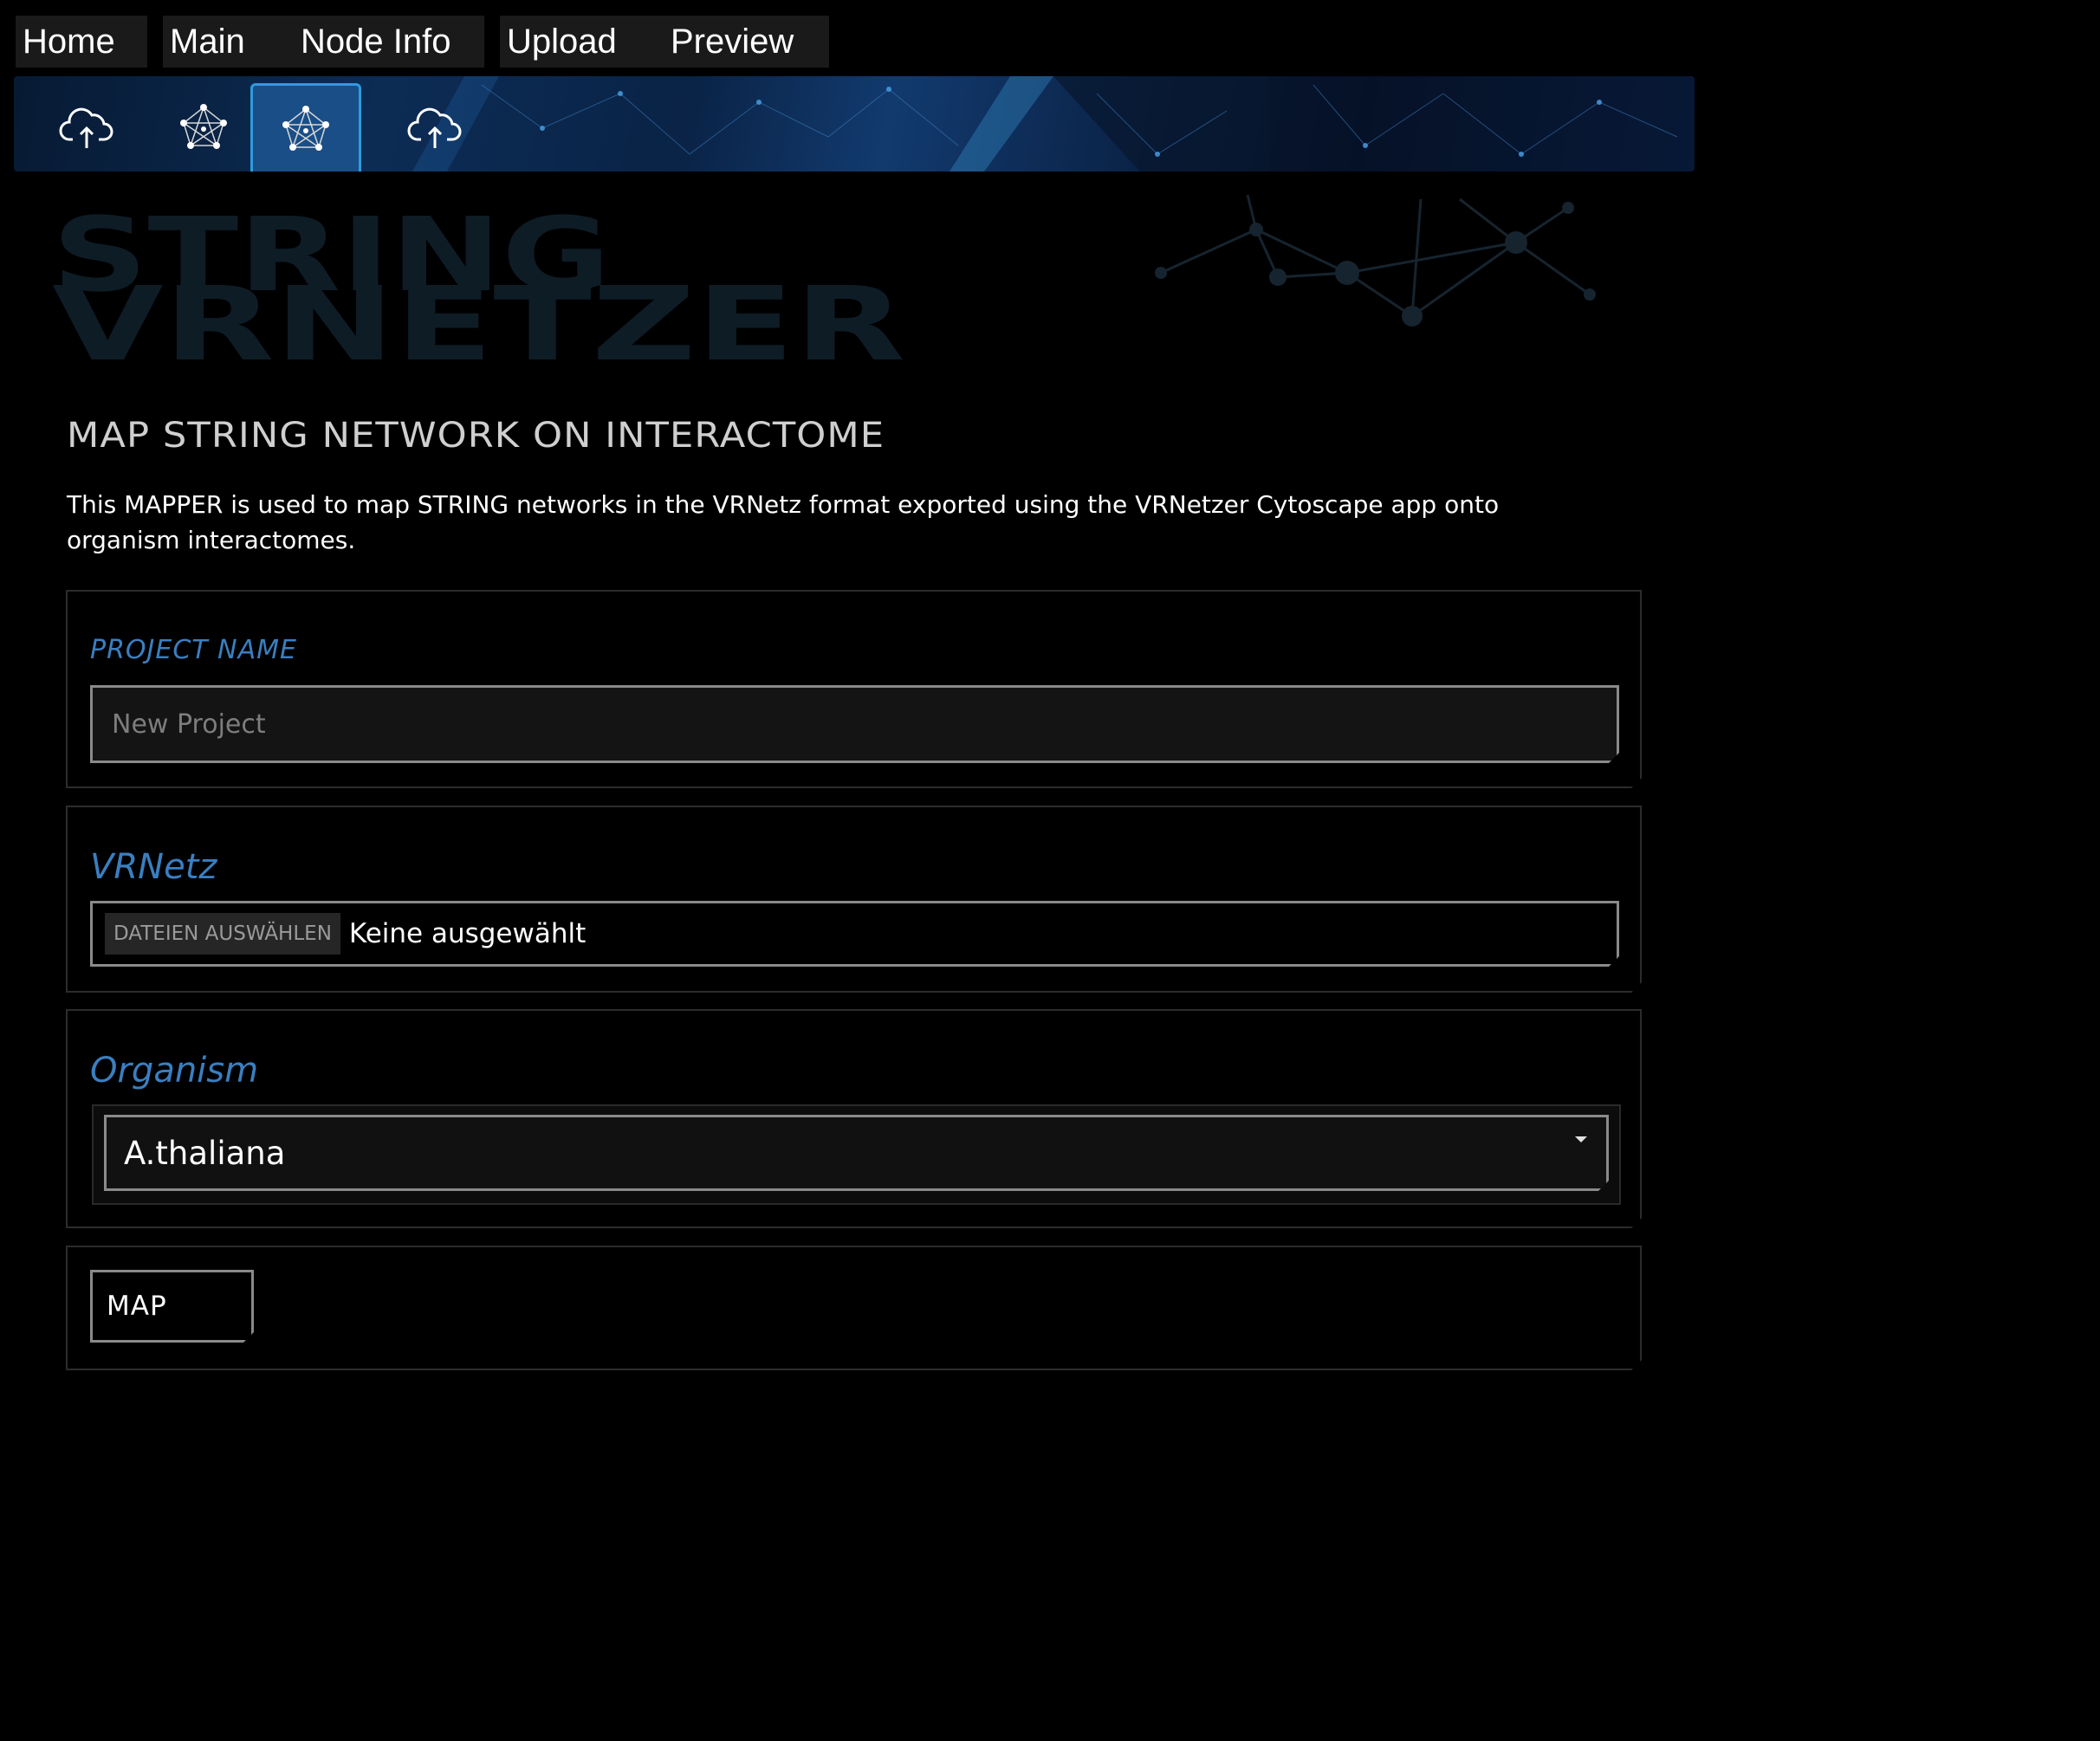 The width and height of the screenshot is (2100, 1741). I want to click on icon-toolbar, so click(854, 124).